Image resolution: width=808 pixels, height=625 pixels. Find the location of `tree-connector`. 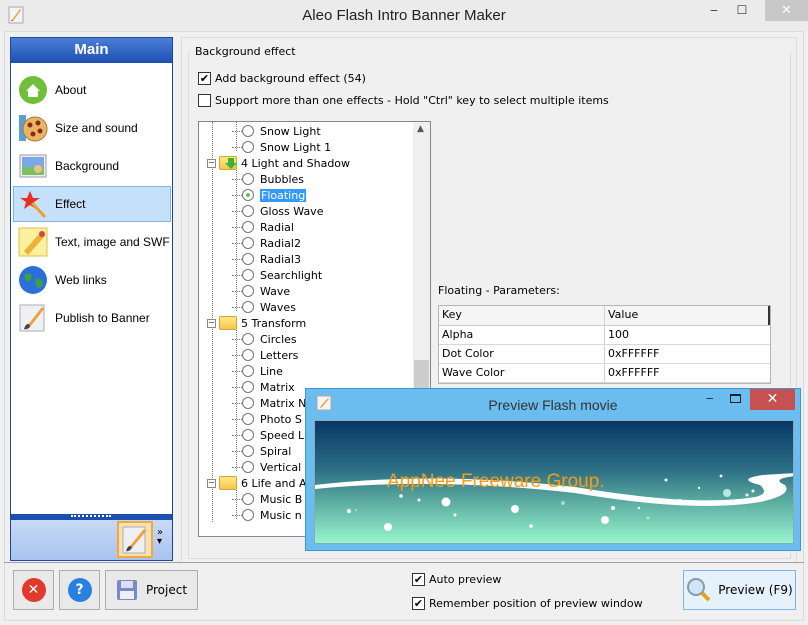

tree-connector is located at coordinates (237, 467).